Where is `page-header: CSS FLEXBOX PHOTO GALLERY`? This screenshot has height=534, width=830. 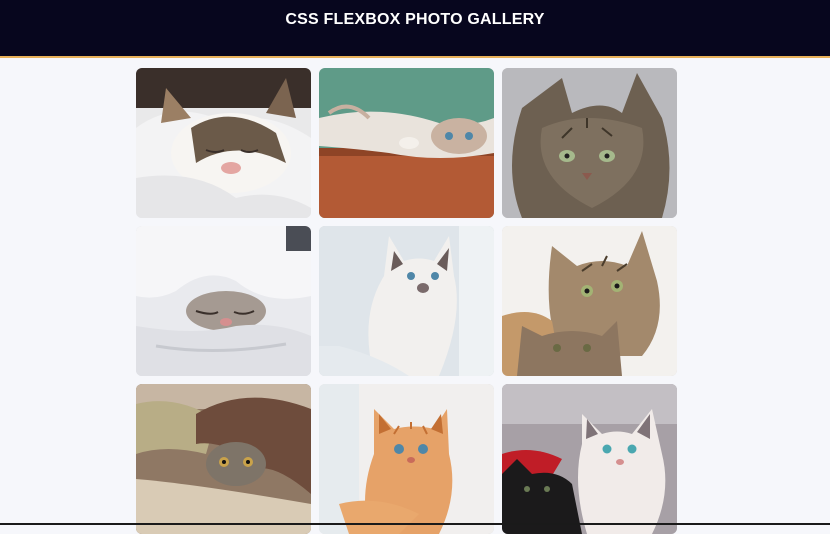
page-header: CSS FLEXBOX PHOTO GALLERY is located at coordinates (415, 29).